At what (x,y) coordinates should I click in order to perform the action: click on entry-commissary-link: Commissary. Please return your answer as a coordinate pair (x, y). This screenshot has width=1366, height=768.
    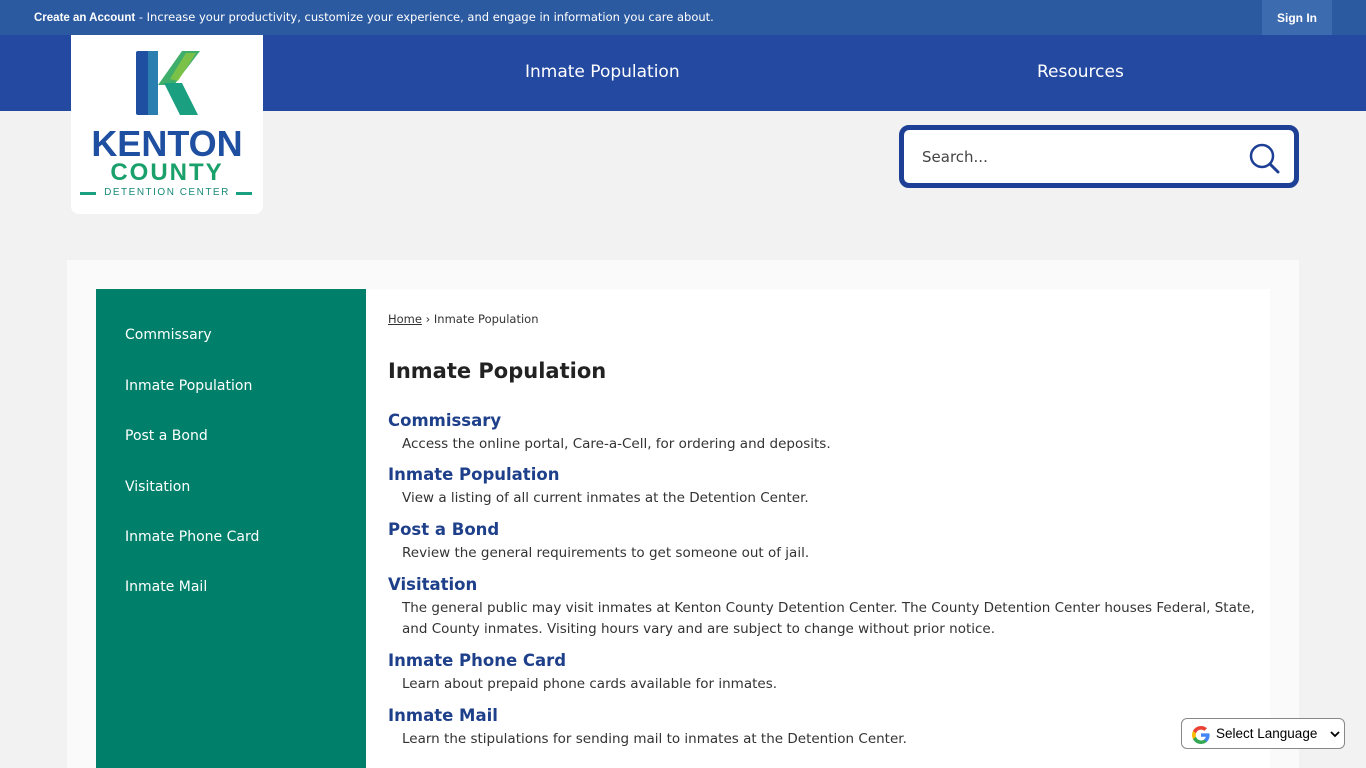
    Looking at the image, I should click on (444, 420).